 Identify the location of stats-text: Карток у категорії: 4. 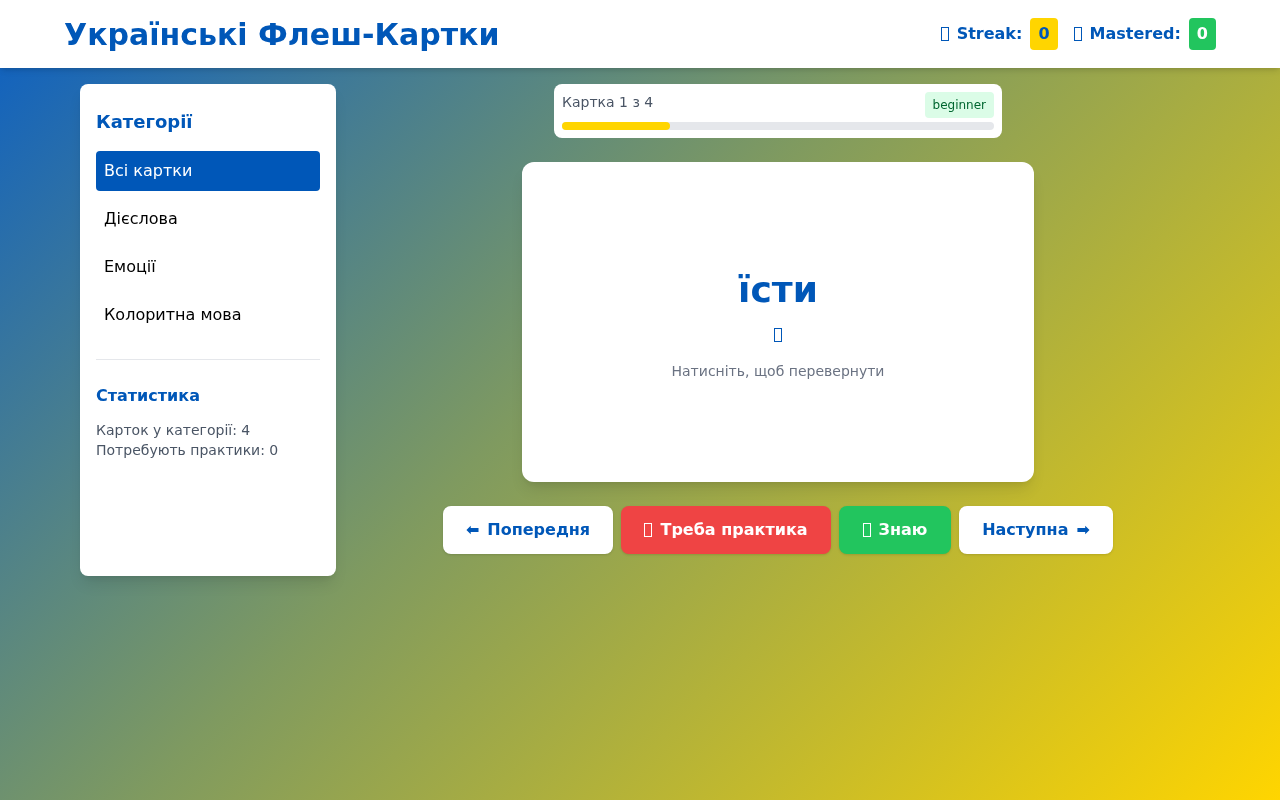
(174, 430).